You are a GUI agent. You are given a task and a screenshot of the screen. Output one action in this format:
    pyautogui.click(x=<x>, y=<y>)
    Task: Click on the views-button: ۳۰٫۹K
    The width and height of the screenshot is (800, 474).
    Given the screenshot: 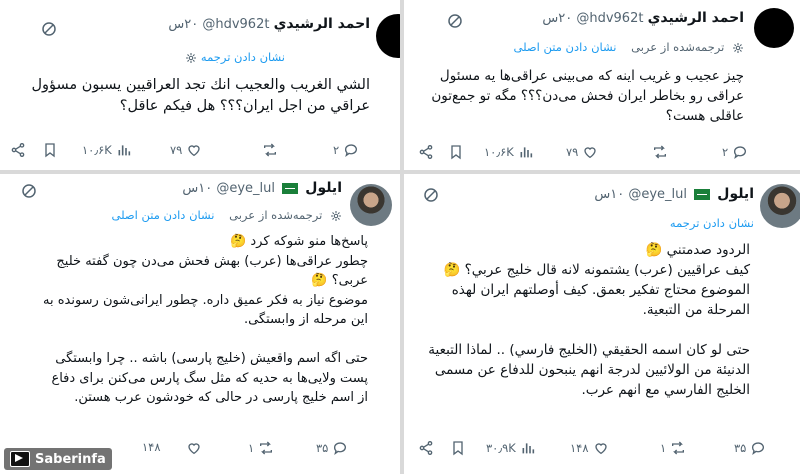 What is the action you would take?
    pyautogui.click(x=511, y=448)
    